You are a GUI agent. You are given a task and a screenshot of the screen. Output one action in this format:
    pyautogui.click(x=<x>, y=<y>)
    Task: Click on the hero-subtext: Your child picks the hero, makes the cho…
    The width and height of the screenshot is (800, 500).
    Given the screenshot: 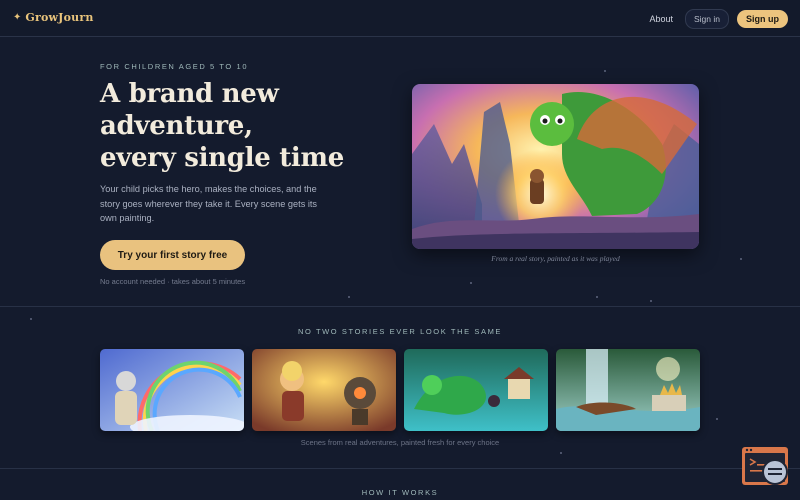 What is the action you would take?
    pyautogui.click(x=209, y=203)
    